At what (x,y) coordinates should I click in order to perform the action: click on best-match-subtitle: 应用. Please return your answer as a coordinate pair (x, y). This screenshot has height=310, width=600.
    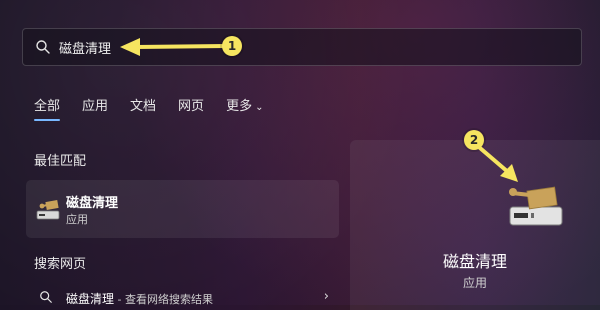
    Looking at the image, I should click on (77, 219).